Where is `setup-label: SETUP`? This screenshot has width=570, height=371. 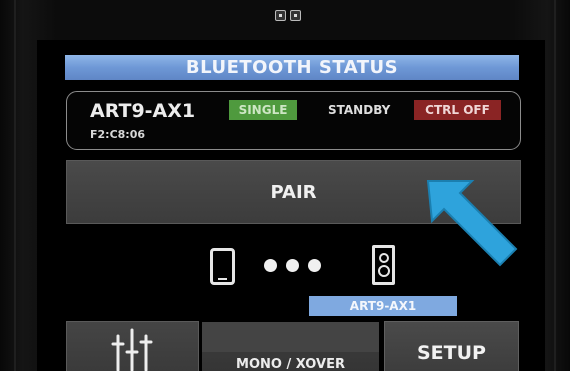
setup-label: SETUP is located at coordinates (451, 353).